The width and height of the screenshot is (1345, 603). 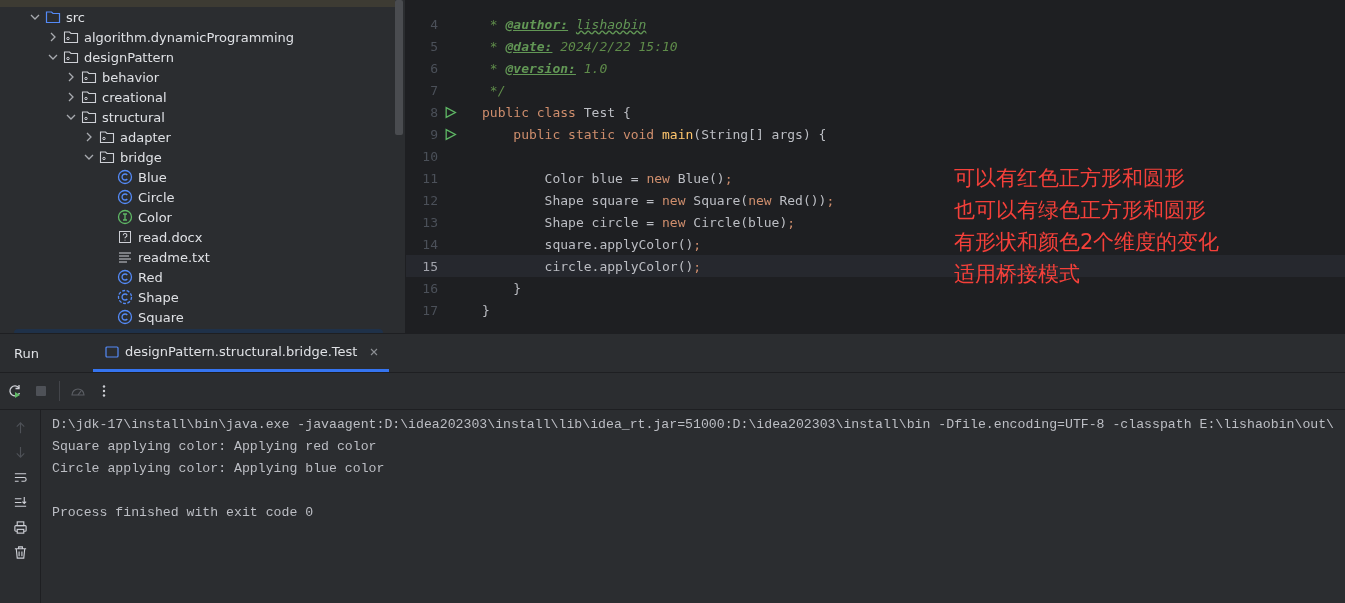 I want to click on code-line: * @date: 2024/2/22 15:10, so click(x=583, y=46).